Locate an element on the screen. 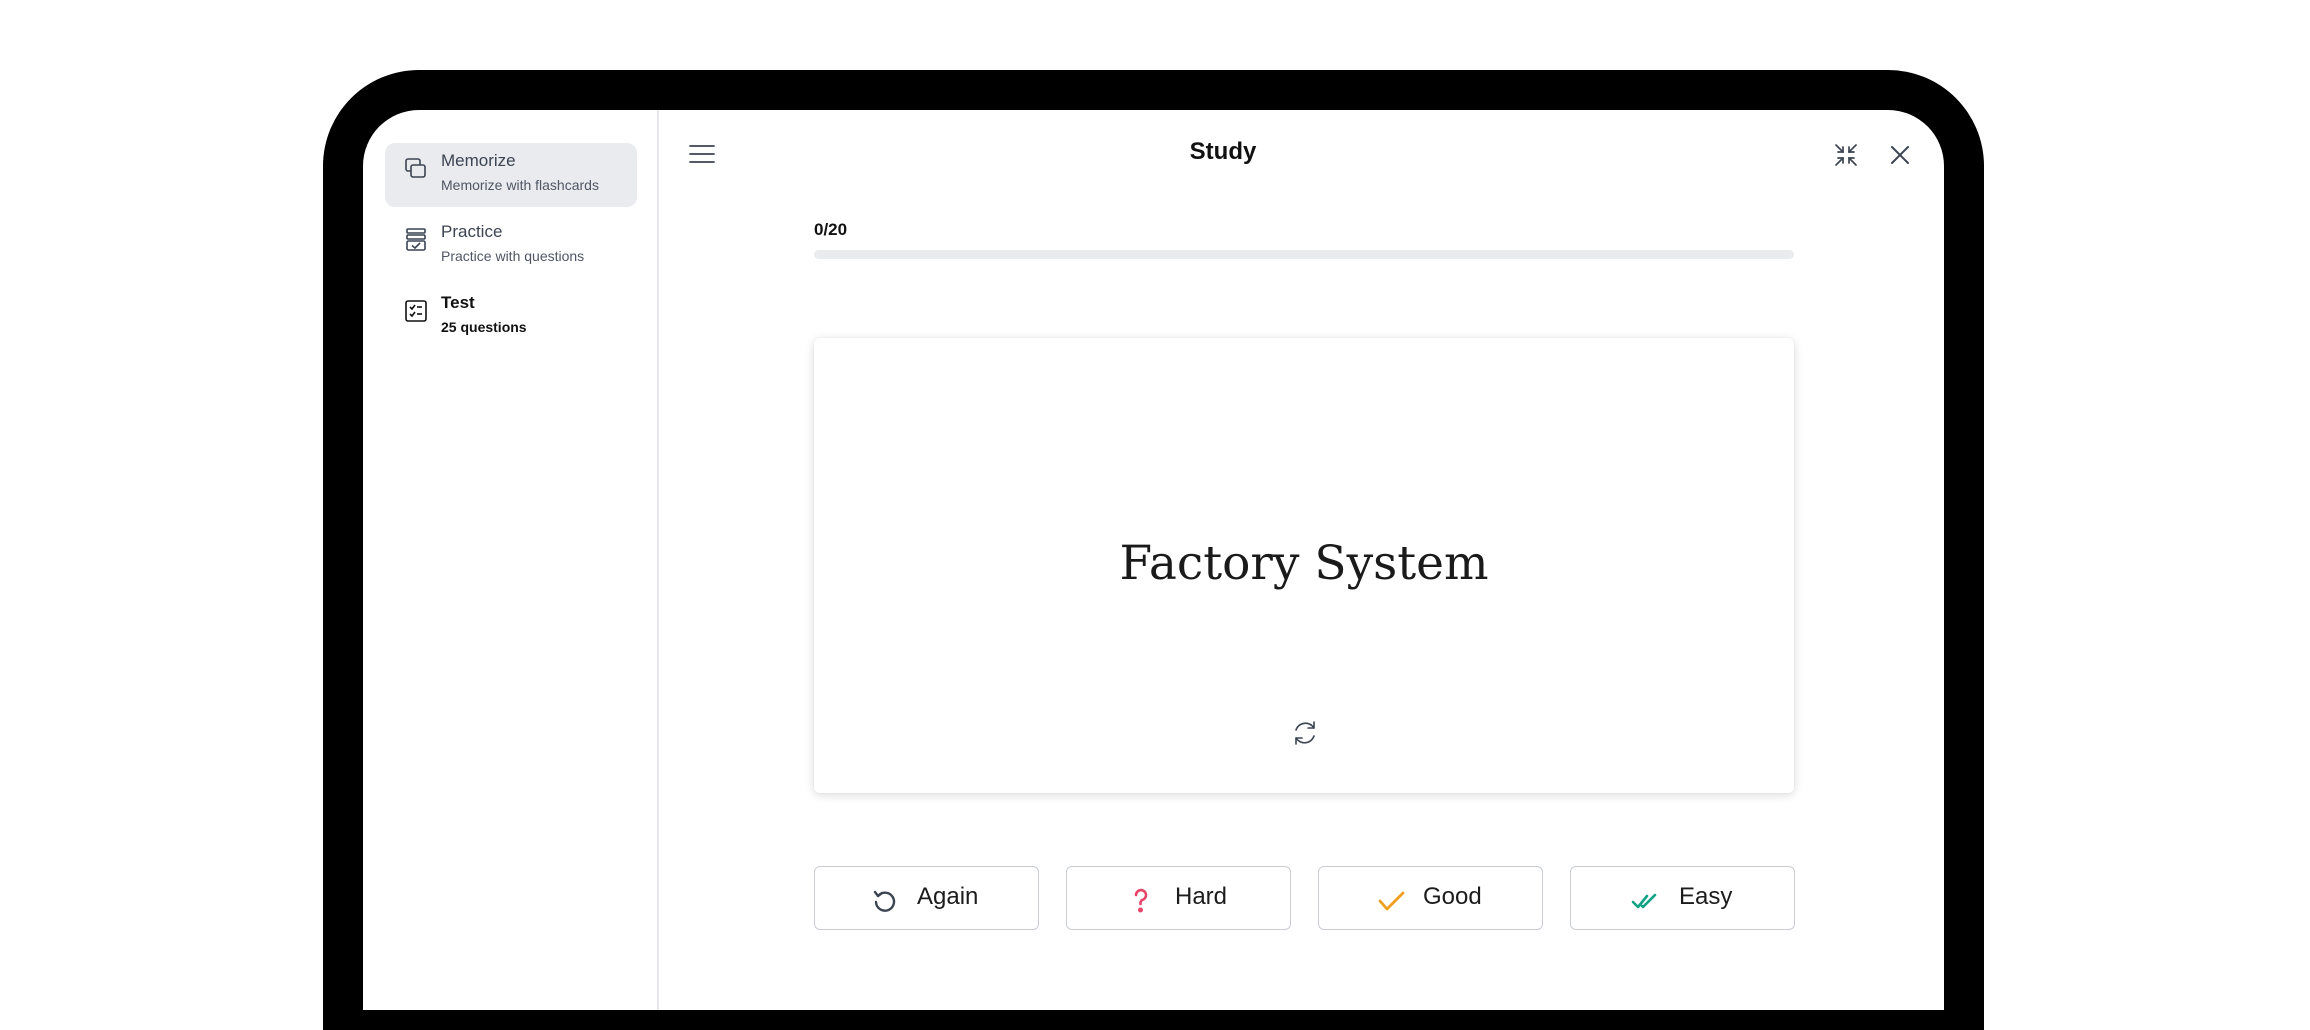 This screenshot has height=1030, width=2310. sidebar-item-subtitle: 25 questions is located at coordinates (484, 327).